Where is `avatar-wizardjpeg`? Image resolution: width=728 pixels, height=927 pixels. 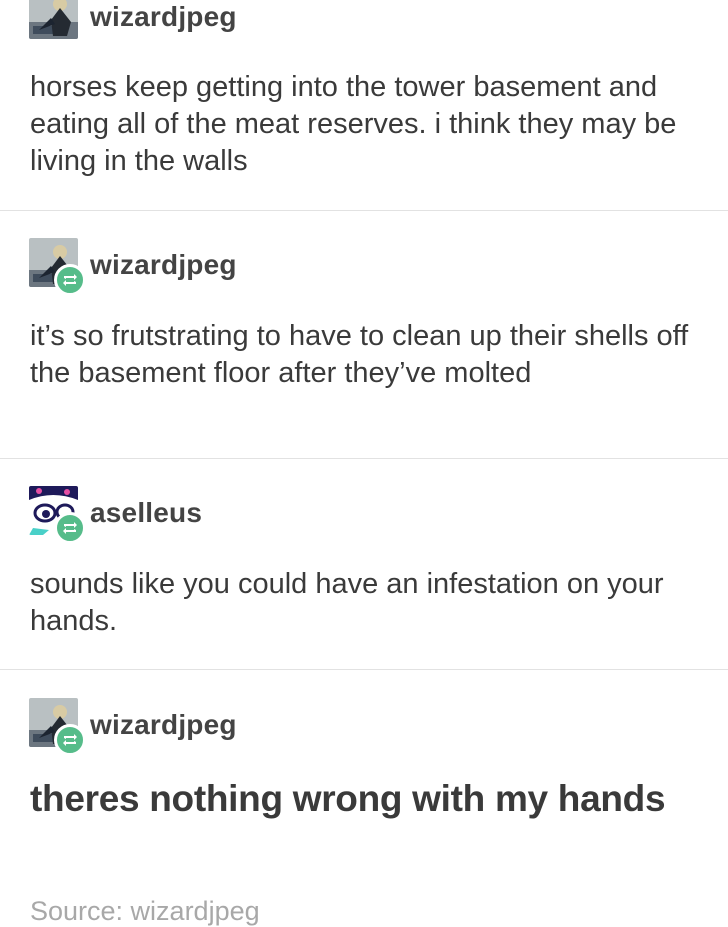 avatar-wizardjpeg is located at coordinates (53, 19).